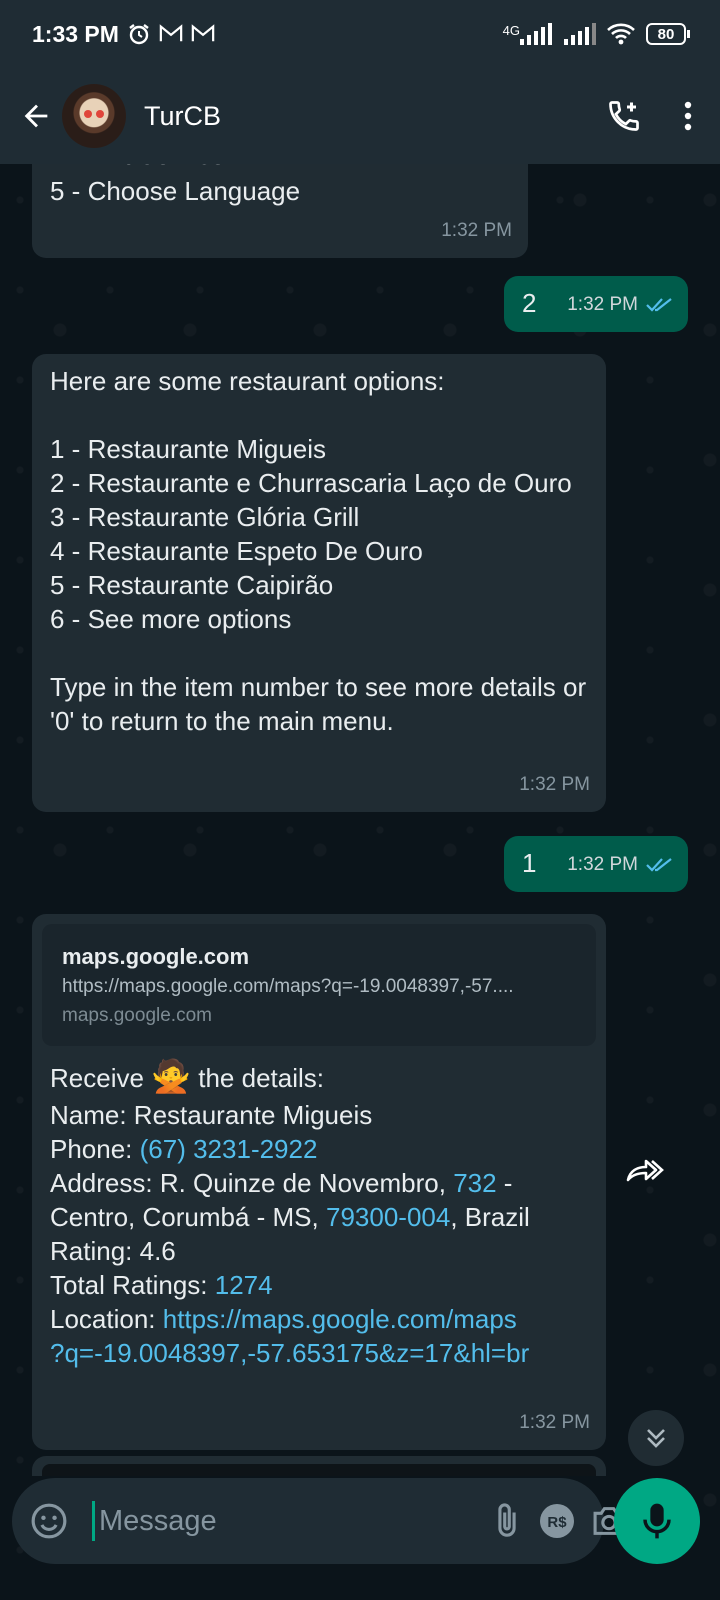  What do you see at coordinates (97, 1078) in the screenshot?
I see `receive-text: Receive` at bounding box center [97, 1078].